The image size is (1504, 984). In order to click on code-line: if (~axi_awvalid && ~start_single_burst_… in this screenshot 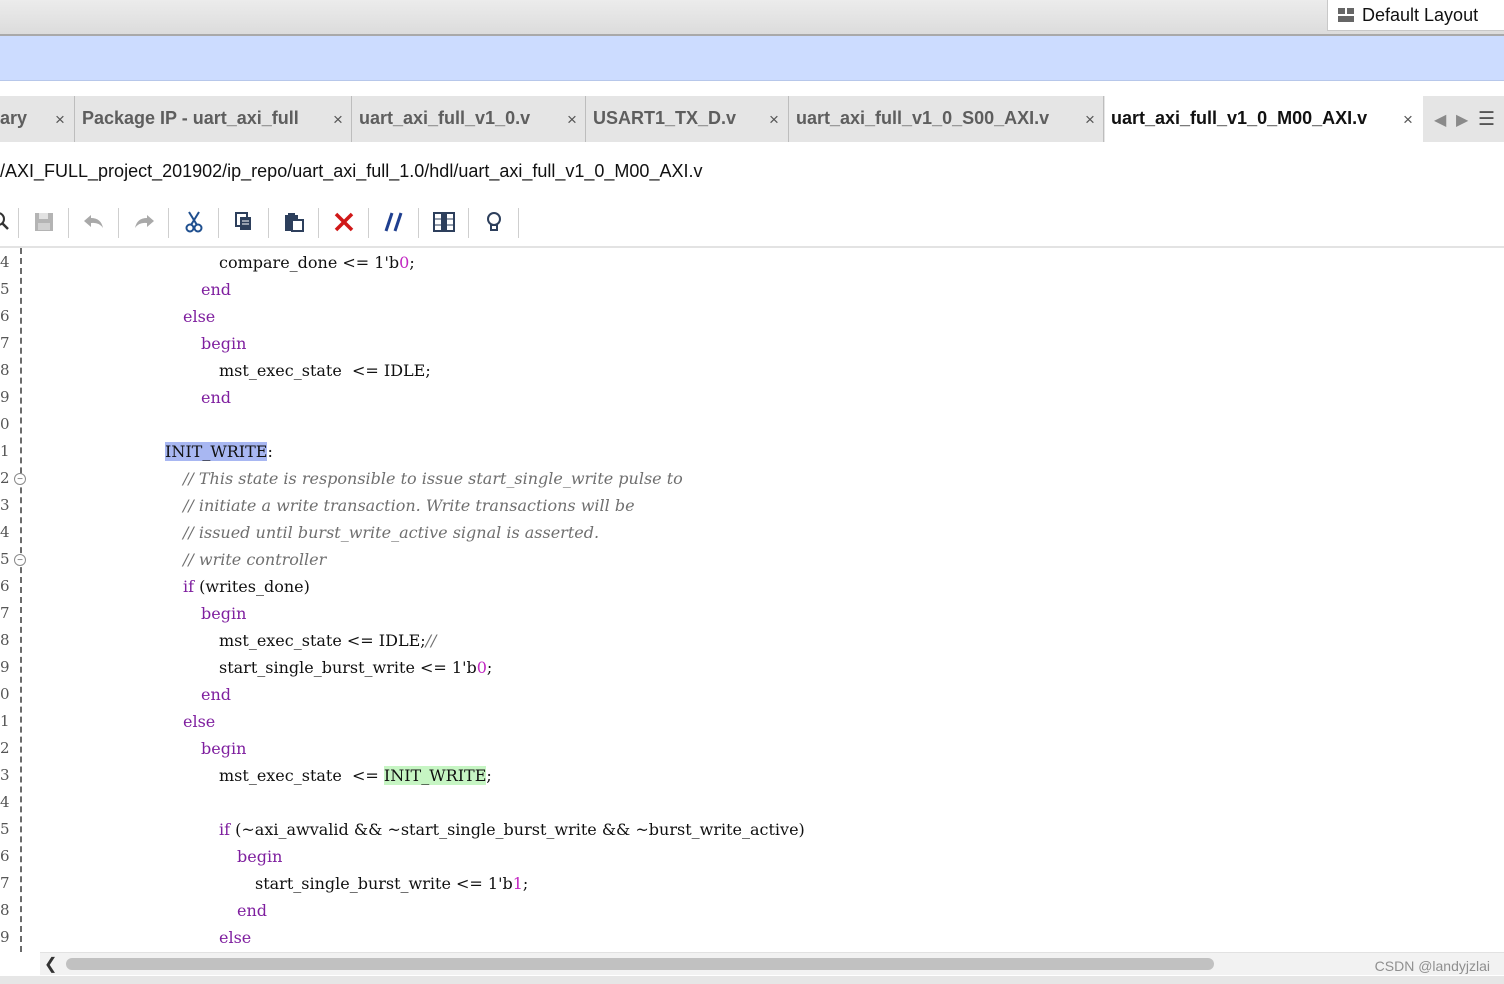, I will do `click(512, 829)`.